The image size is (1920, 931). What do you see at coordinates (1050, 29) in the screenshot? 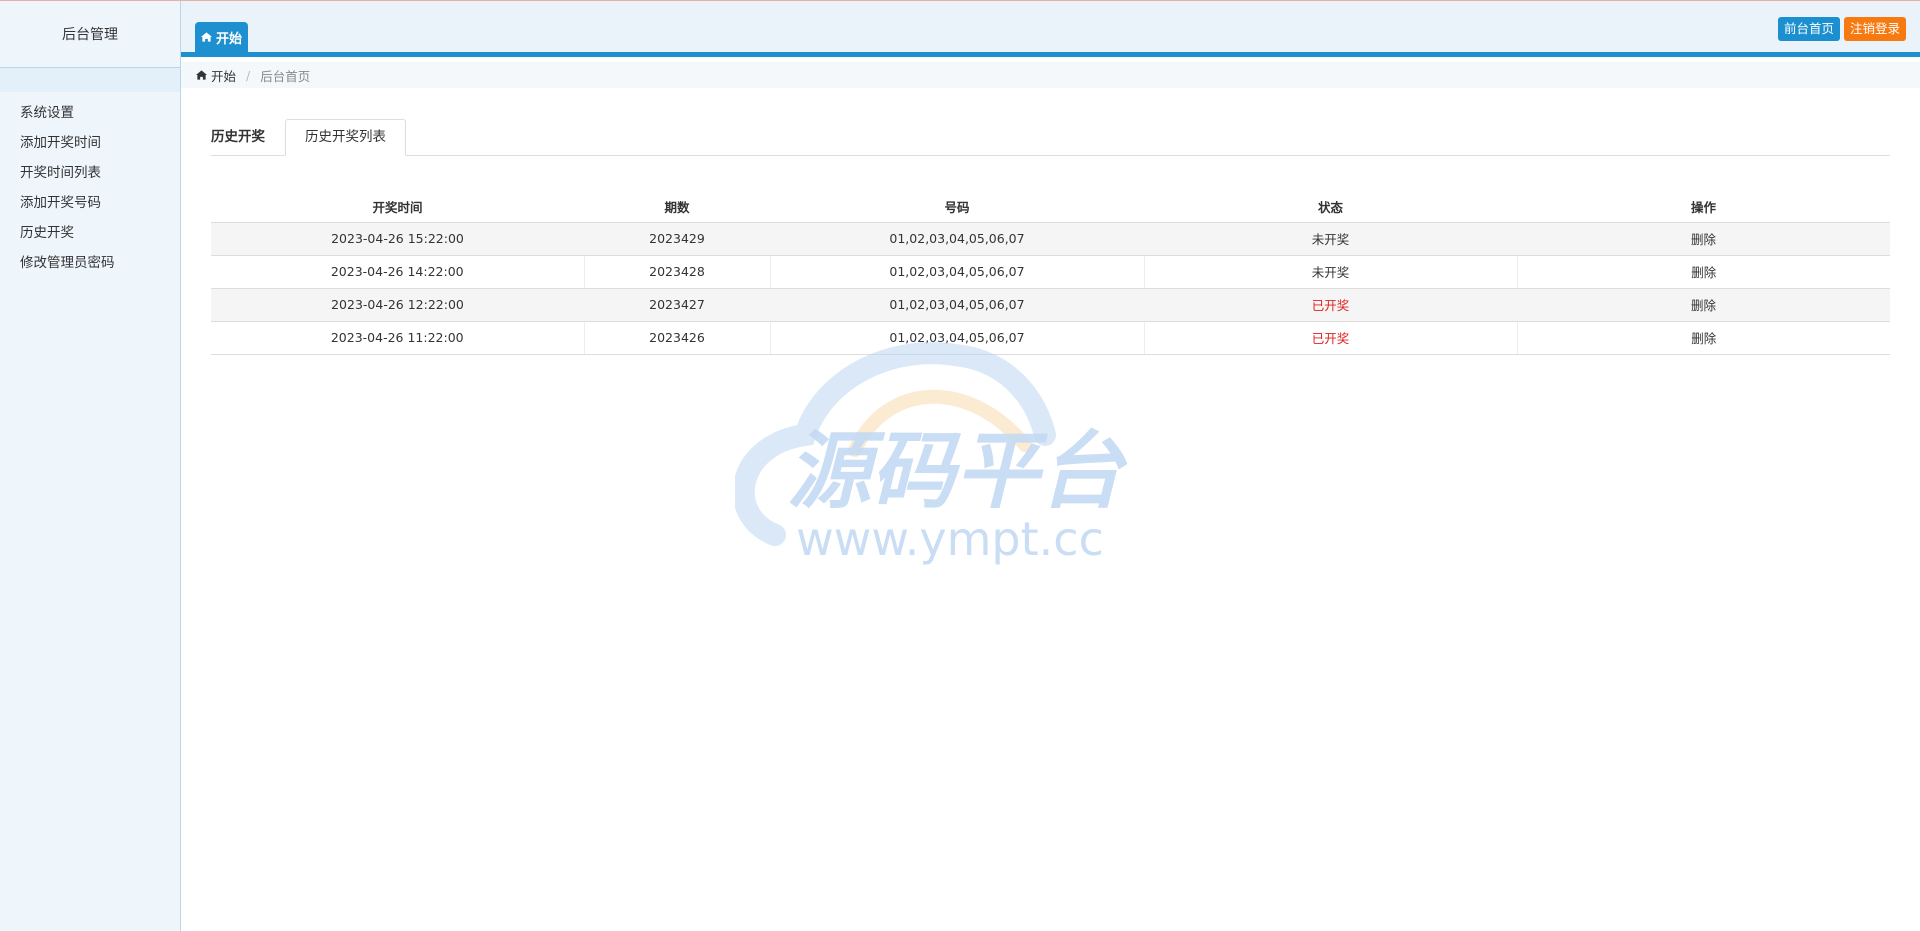
I see `top-header: 开始 前台首页 注销登录` at bounding box center [1050, 29].